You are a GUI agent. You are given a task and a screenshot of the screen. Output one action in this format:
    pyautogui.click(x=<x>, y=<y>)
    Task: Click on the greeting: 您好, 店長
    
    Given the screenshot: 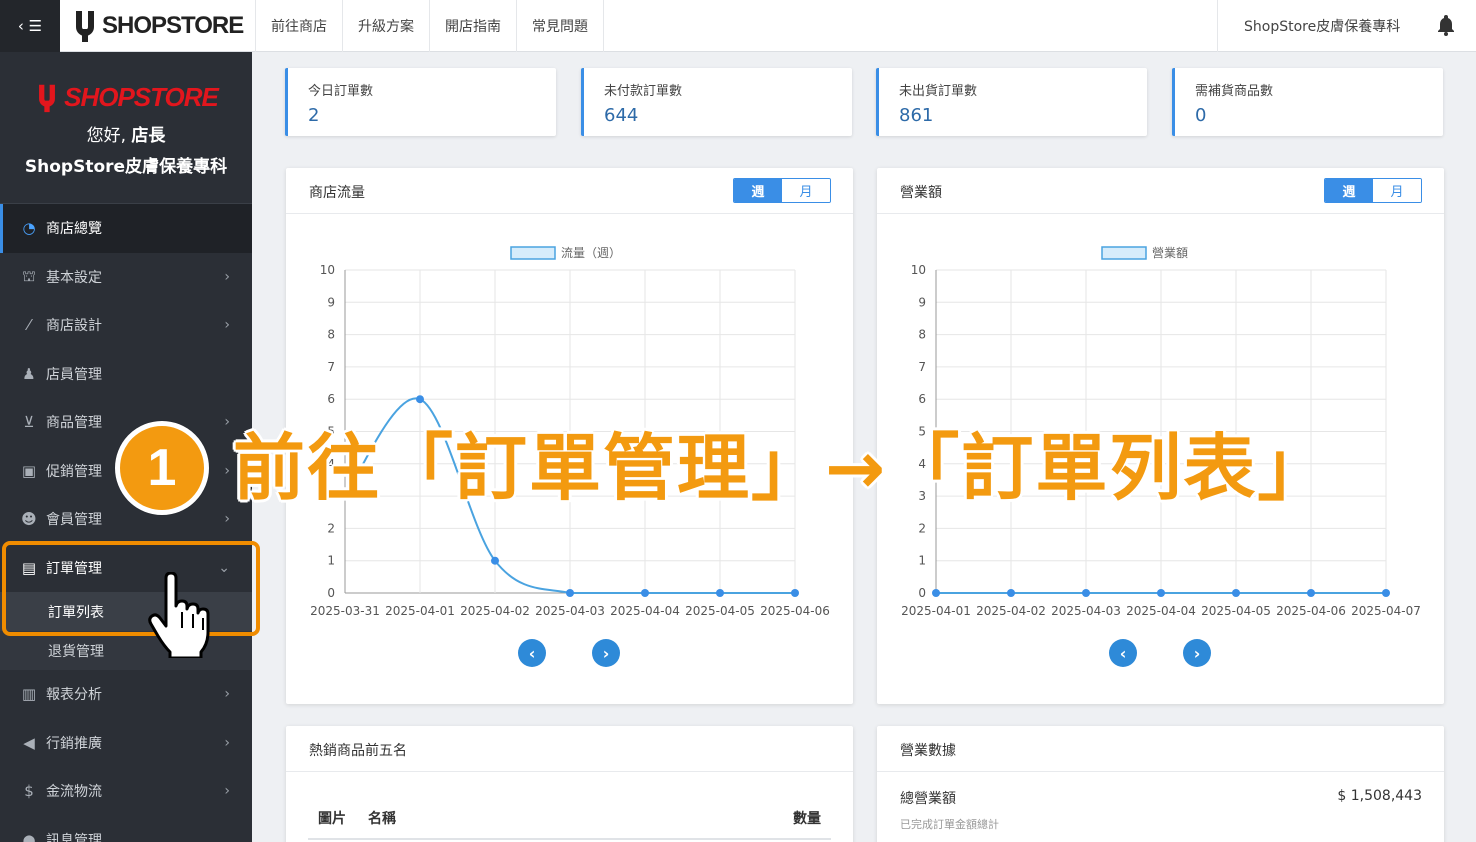 What is the action you would take?
    pyautogui.click(x=126, y=133)
    